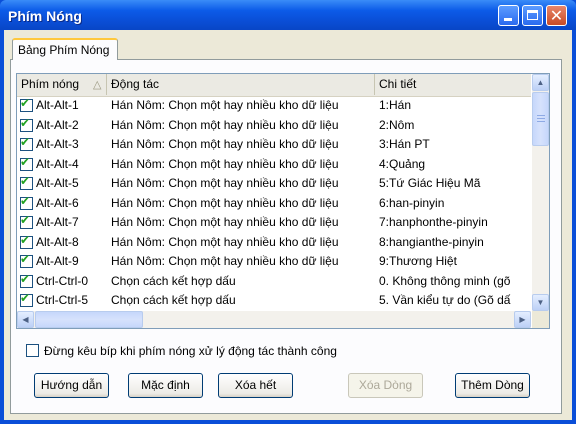  What do you see at coordinates (255, 385) in the screenshot?
I see `delete-all-button: Xóa hết` at bounding box center [255, 385].